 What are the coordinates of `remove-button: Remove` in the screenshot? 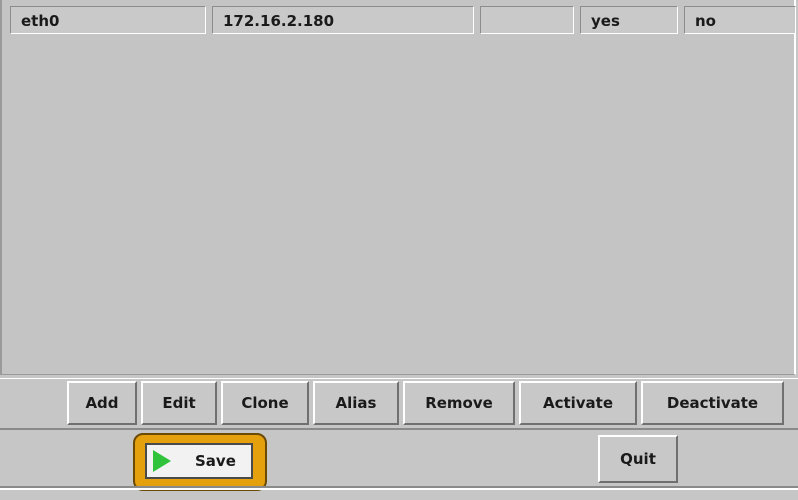 It's located at (459, 403).